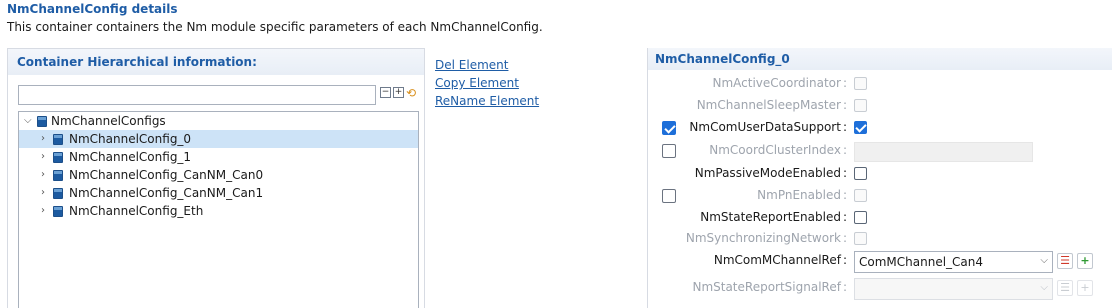 The image size is (1112, 308). I want to click on page-title: NmChannelConfig details, so click(92, 9).